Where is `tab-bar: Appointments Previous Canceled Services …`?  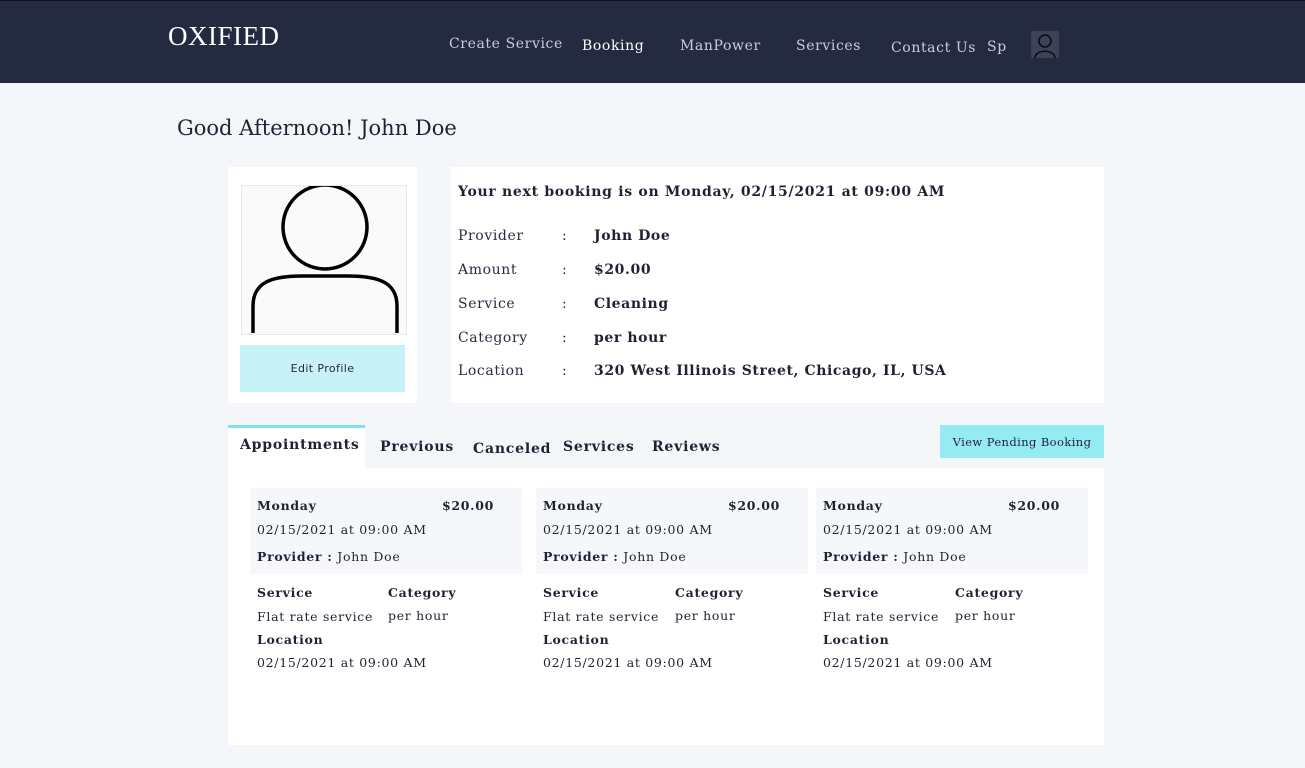
tab-bar: Appointments Previous Canceled Services … is located at coordinates (666, 446).